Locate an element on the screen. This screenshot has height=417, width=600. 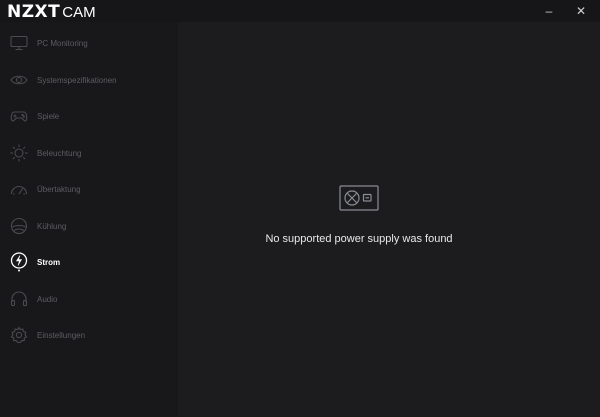
sidebar-item-uebertaktung: Übertaktung is located at coordinates (89, 189).